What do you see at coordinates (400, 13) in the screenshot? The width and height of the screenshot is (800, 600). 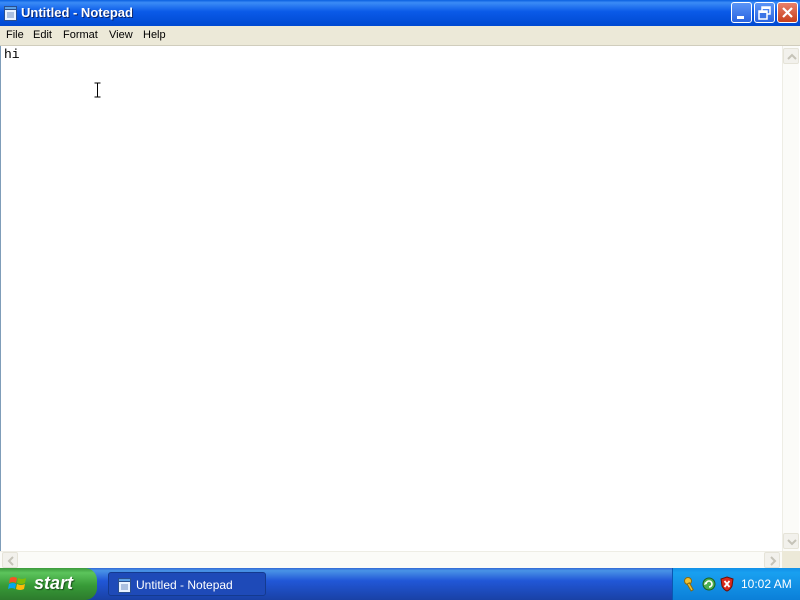 I see `title-bar: Untitled - Notepad` at bounding box center [400, 13].